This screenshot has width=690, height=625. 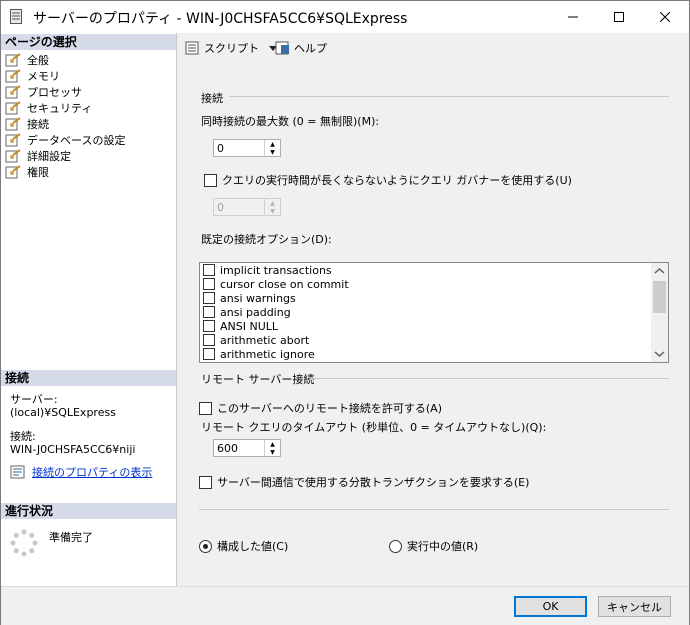 I want to click on query-governor-checkbox: クエリの実行時間が長くならないようにクエリ ガバナーを使用する(U), so click(x=388, y=180).